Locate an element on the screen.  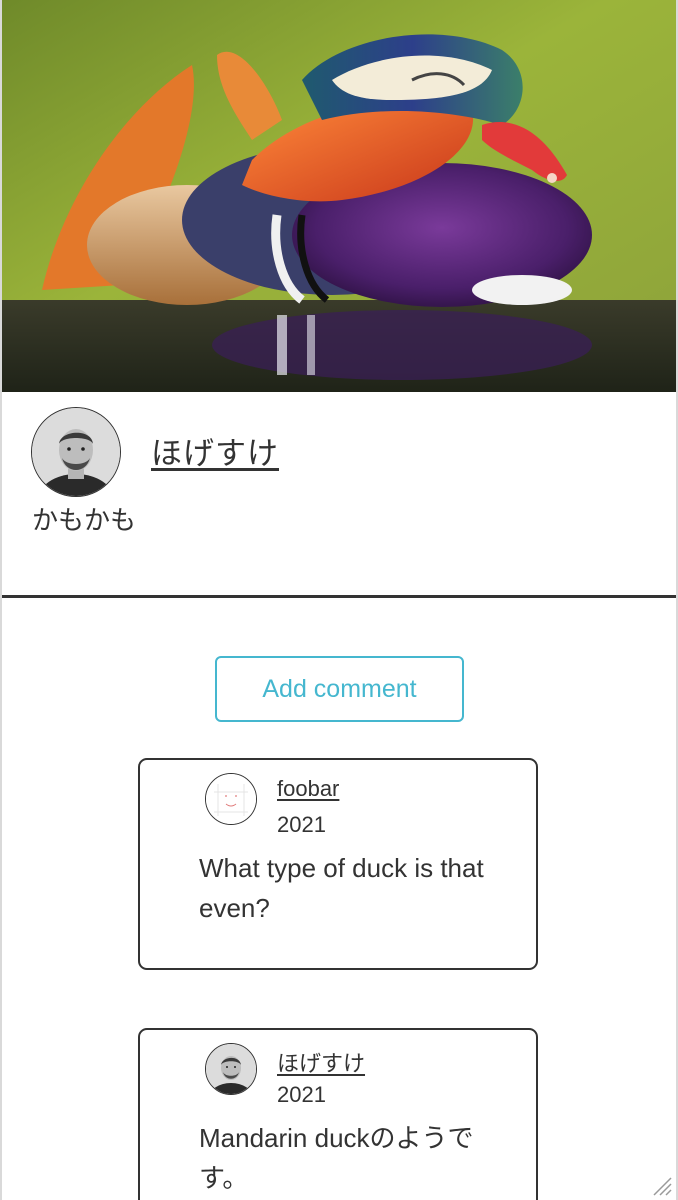
comment-card: ほげすけ 2021 Mandarin duckのようです。 is located at coordinates (338, 1114).